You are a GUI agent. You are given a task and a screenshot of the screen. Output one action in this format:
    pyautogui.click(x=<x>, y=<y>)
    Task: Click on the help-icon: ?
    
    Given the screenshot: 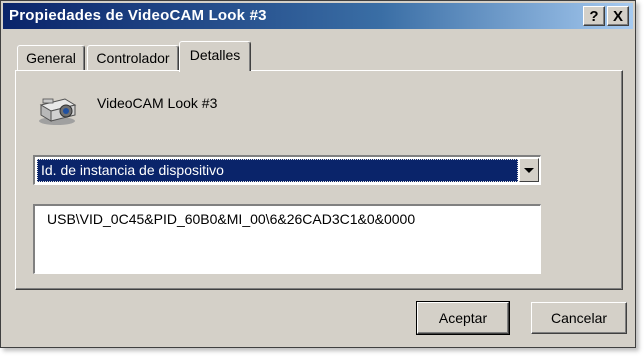 What is the action you would take?
    pyautogui.click(x=594, y=16)
    